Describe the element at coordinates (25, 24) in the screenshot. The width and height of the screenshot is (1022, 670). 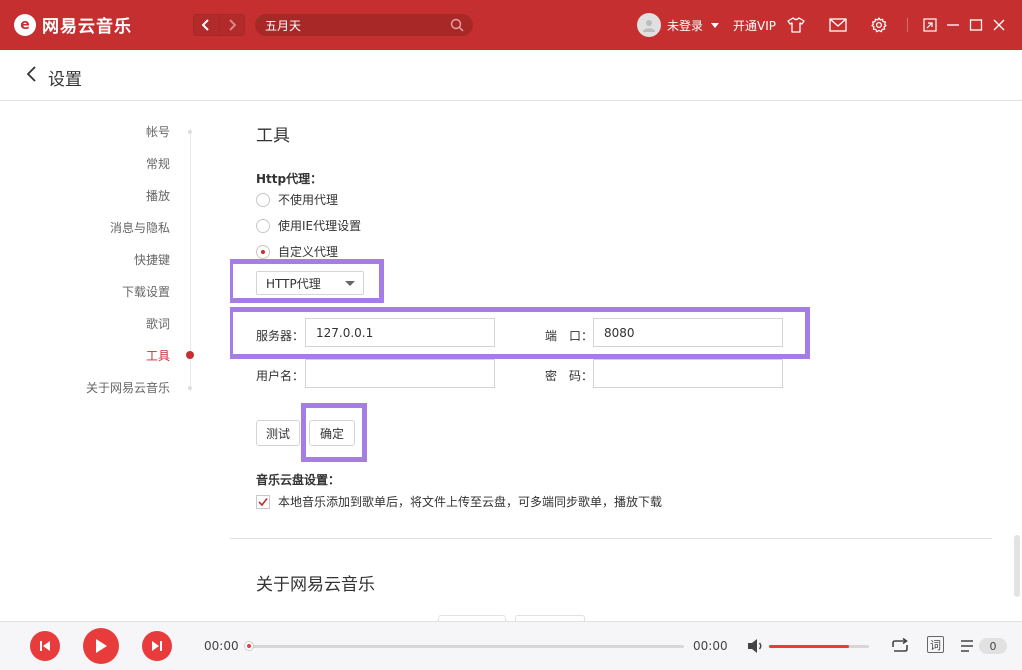
I see `netease-logo-icon: e` at that location.